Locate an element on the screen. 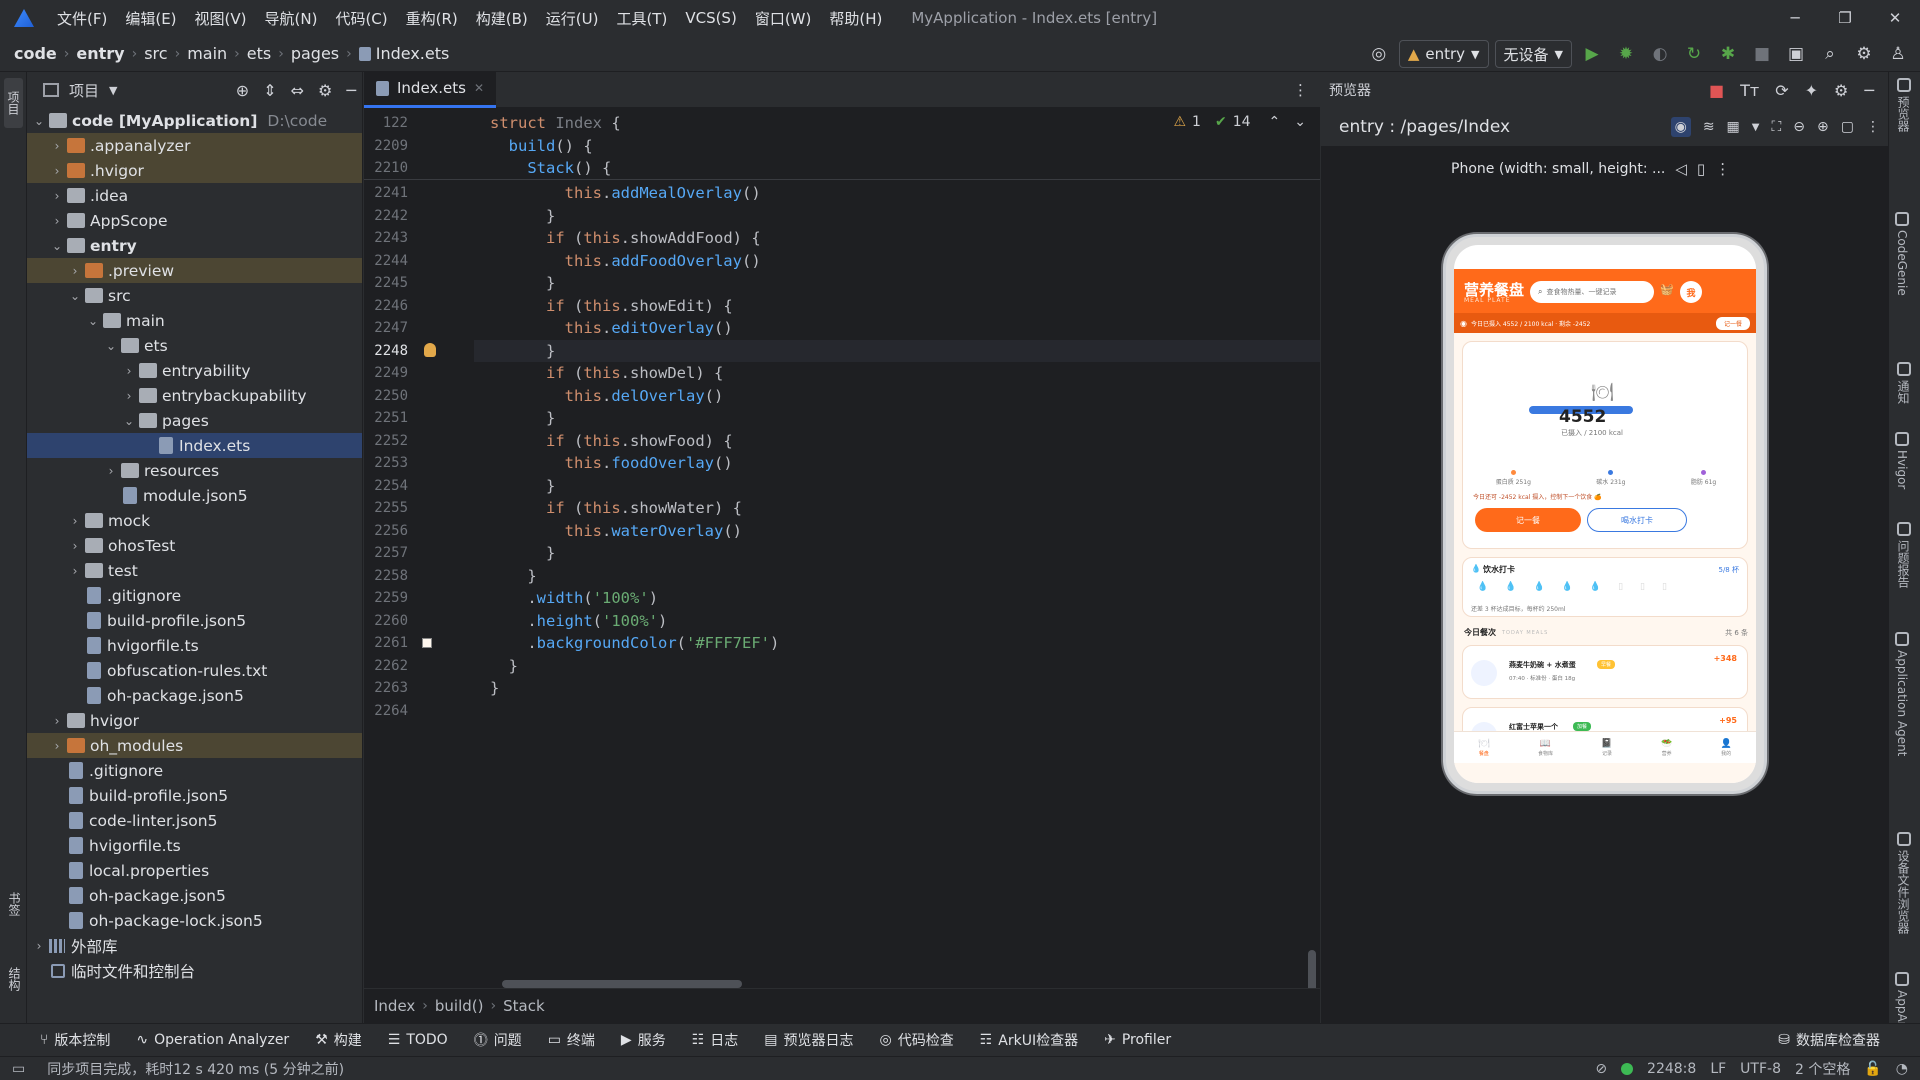 The height and width of the screenshot is (1080, 1920). menu-item: 文件(F) is located at coordinates (82, 18).